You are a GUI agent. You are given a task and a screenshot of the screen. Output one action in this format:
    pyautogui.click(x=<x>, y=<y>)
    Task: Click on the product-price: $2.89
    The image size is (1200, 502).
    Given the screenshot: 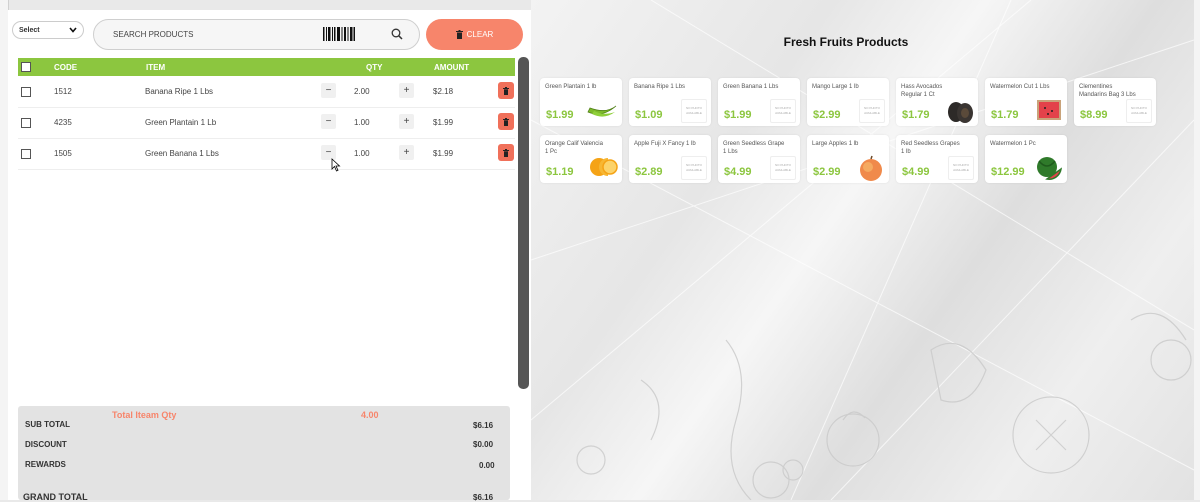 What is the action you would take?
    pyautogui.click(x=649, y=172)
    